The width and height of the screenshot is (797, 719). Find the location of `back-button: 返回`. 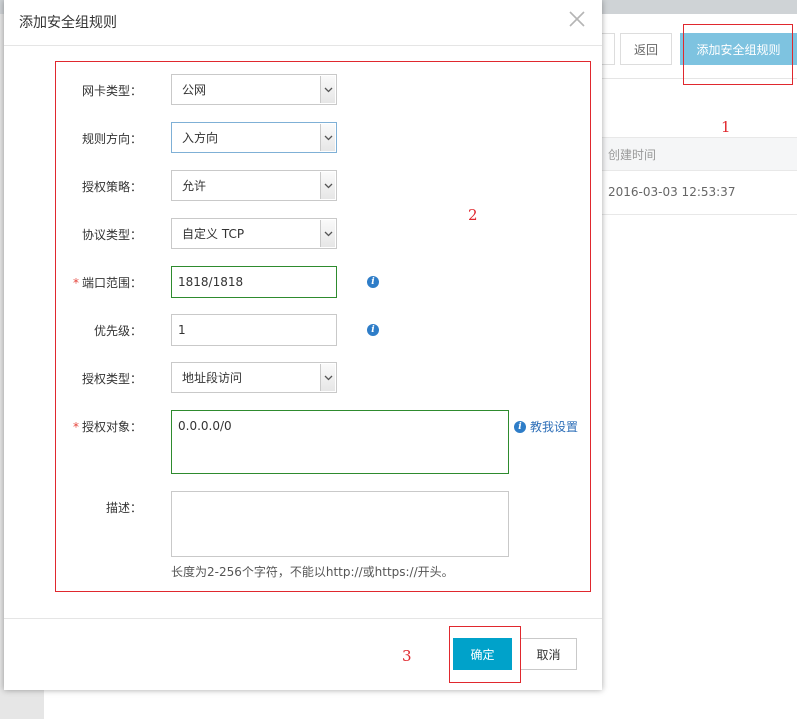

back-button: 返回 is located at coordinates (646, 49).